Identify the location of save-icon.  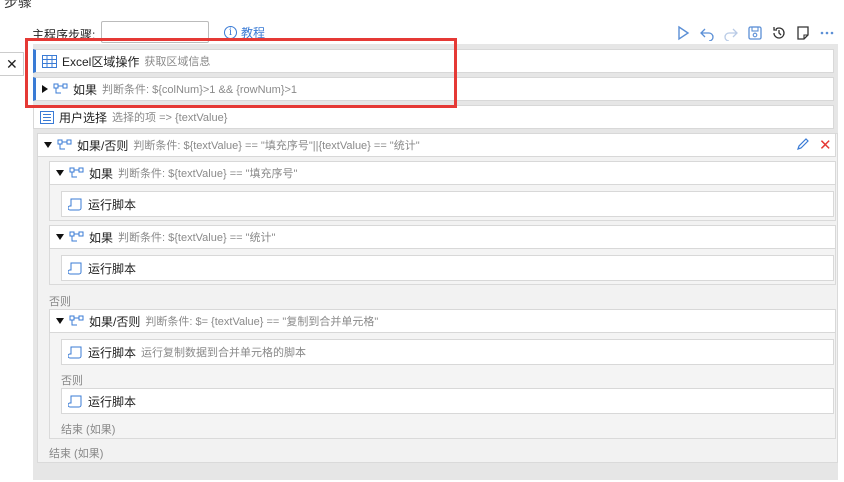
(755, 33).